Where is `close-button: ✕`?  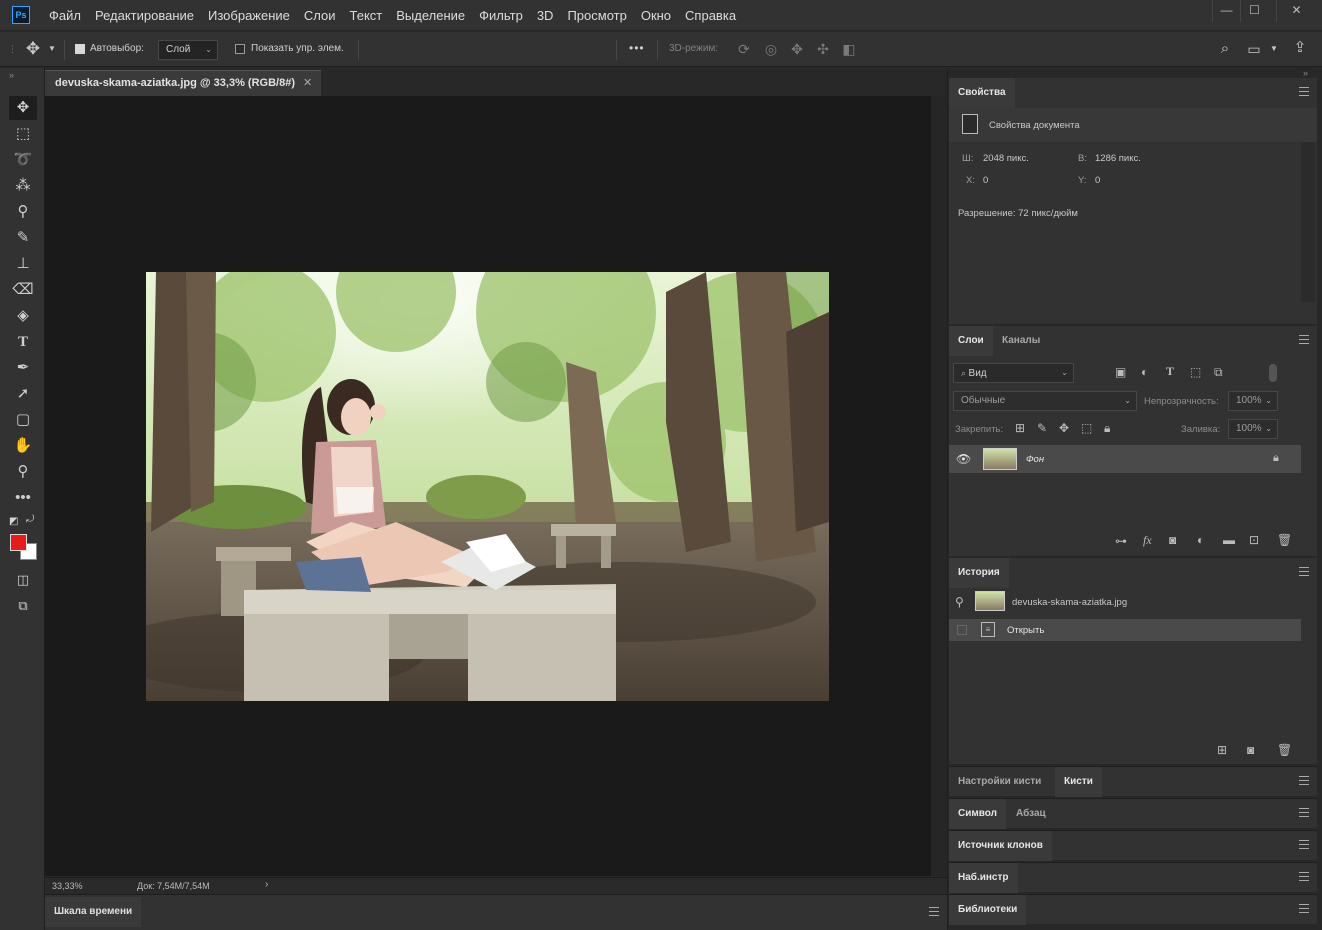 close-button: ✕ is located at coordinates (1296, 11).